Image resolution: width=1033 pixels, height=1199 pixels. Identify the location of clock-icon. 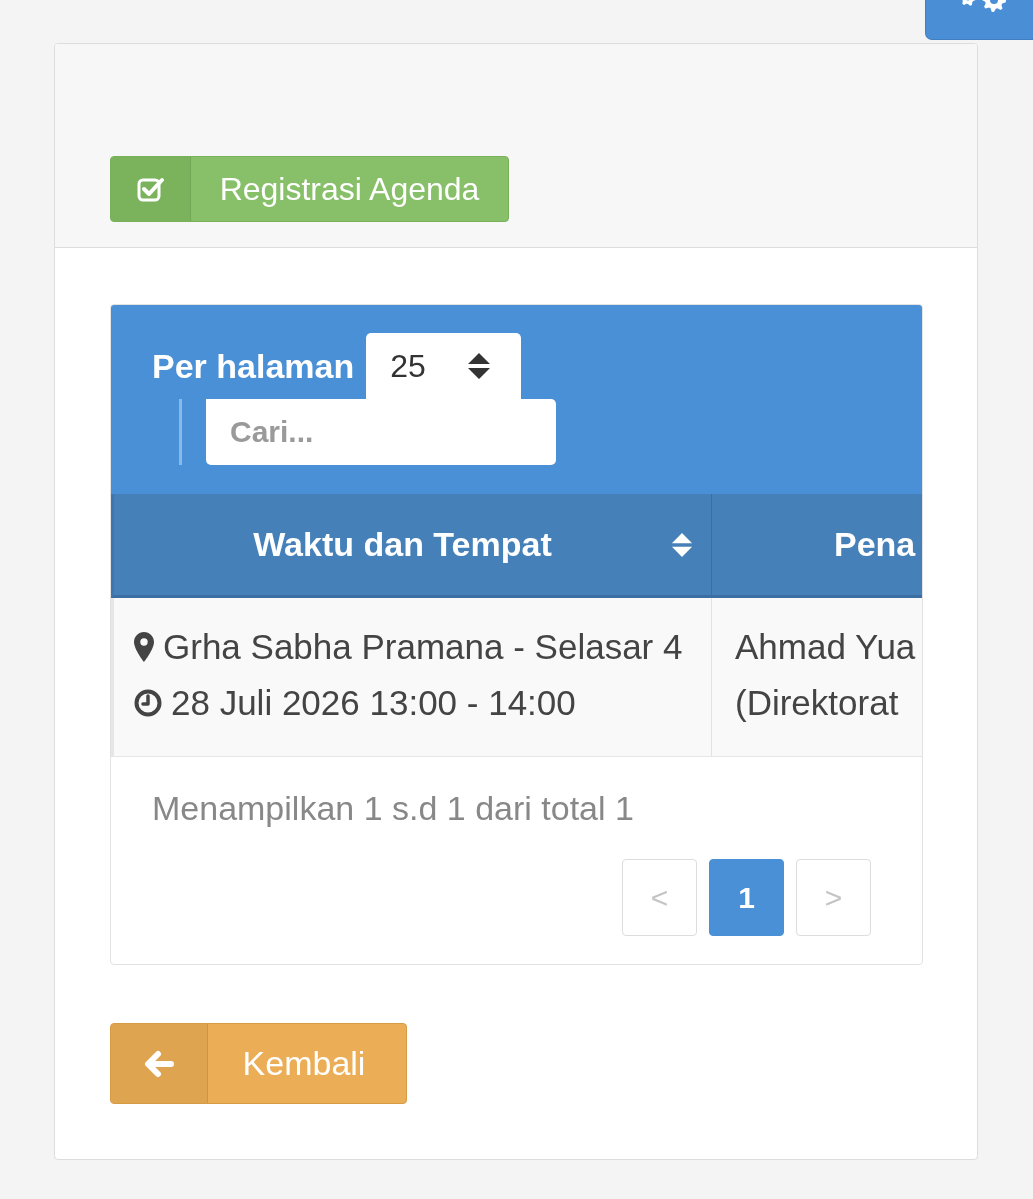
(148, 703).